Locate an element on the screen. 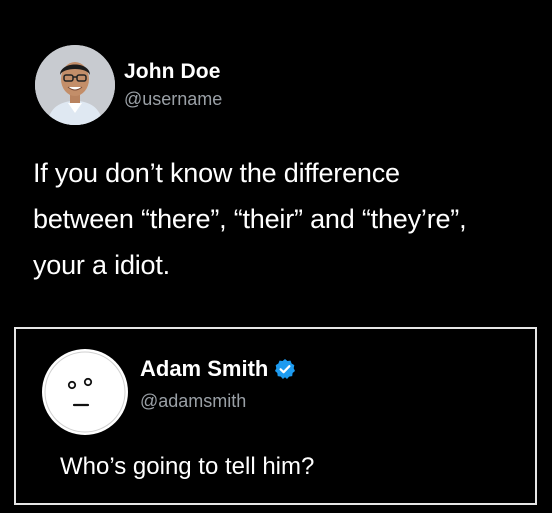  author-name: John Doe is located at coordinates (172, 72).